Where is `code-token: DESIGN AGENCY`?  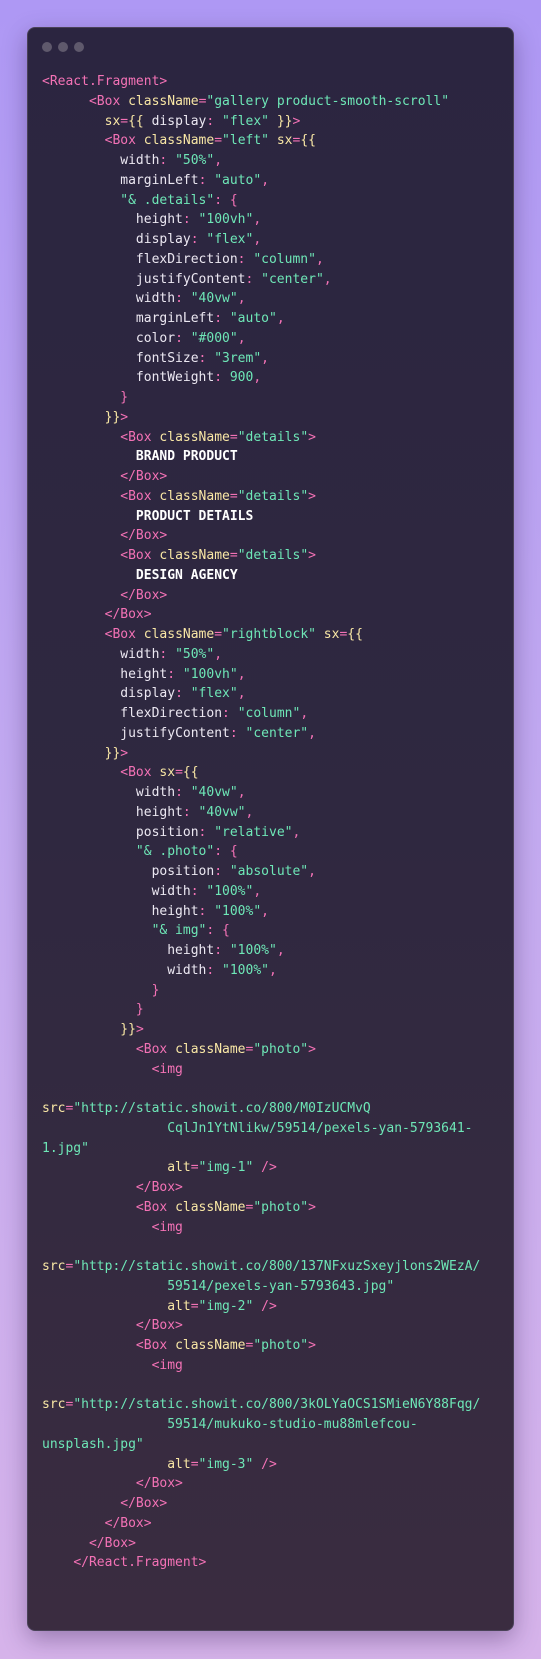 code-token: DESIGN AGENCY is located at coordinates (186, 575).